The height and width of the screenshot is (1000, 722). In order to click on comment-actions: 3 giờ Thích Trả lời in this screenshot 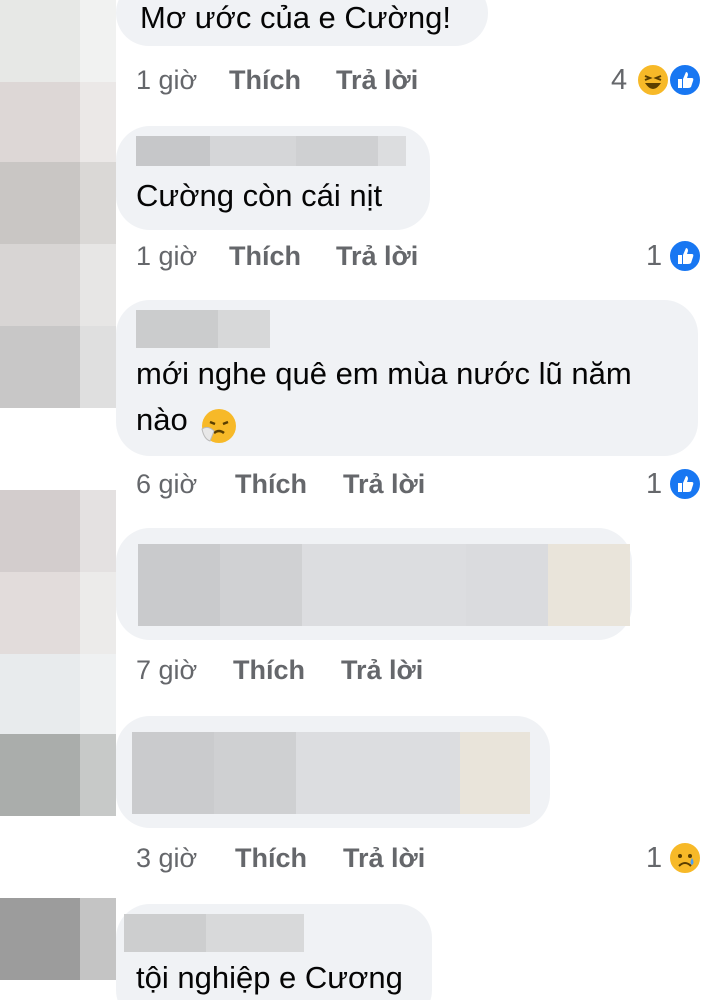, I will do `click(296, 858)`.